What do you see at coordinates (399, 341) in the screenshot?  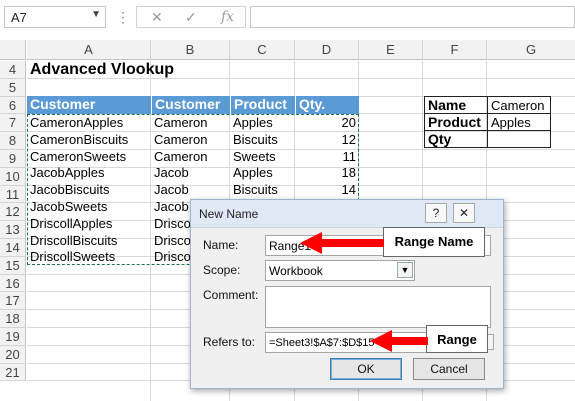 I see `arrow-range-icon` at bounding box center [399, 341].